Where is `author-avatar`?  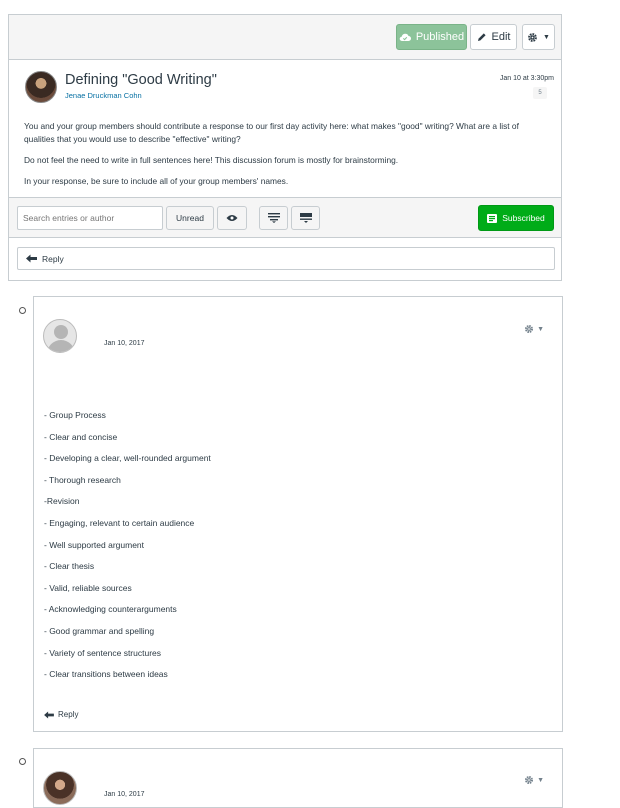 author-avatar is located at coordinates (41, 87).